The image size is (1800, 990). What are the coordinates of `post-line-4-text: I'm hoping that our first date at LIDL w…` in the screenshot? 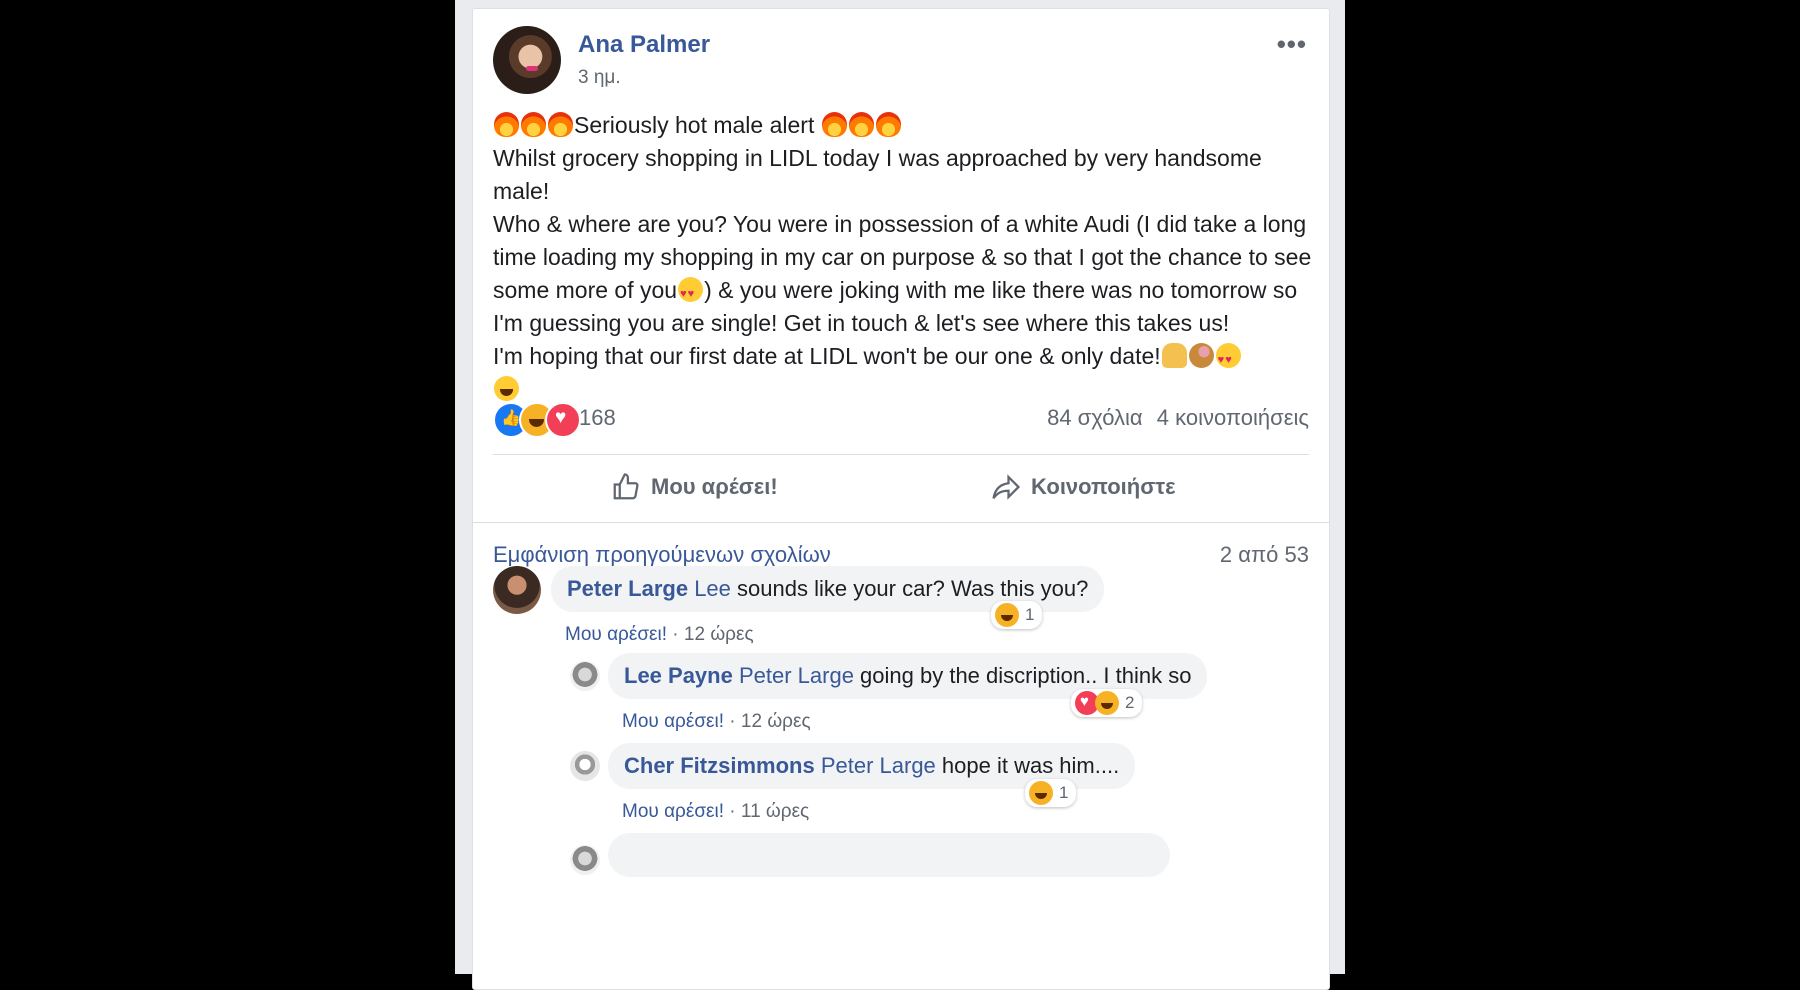 It's located at (827, 356).